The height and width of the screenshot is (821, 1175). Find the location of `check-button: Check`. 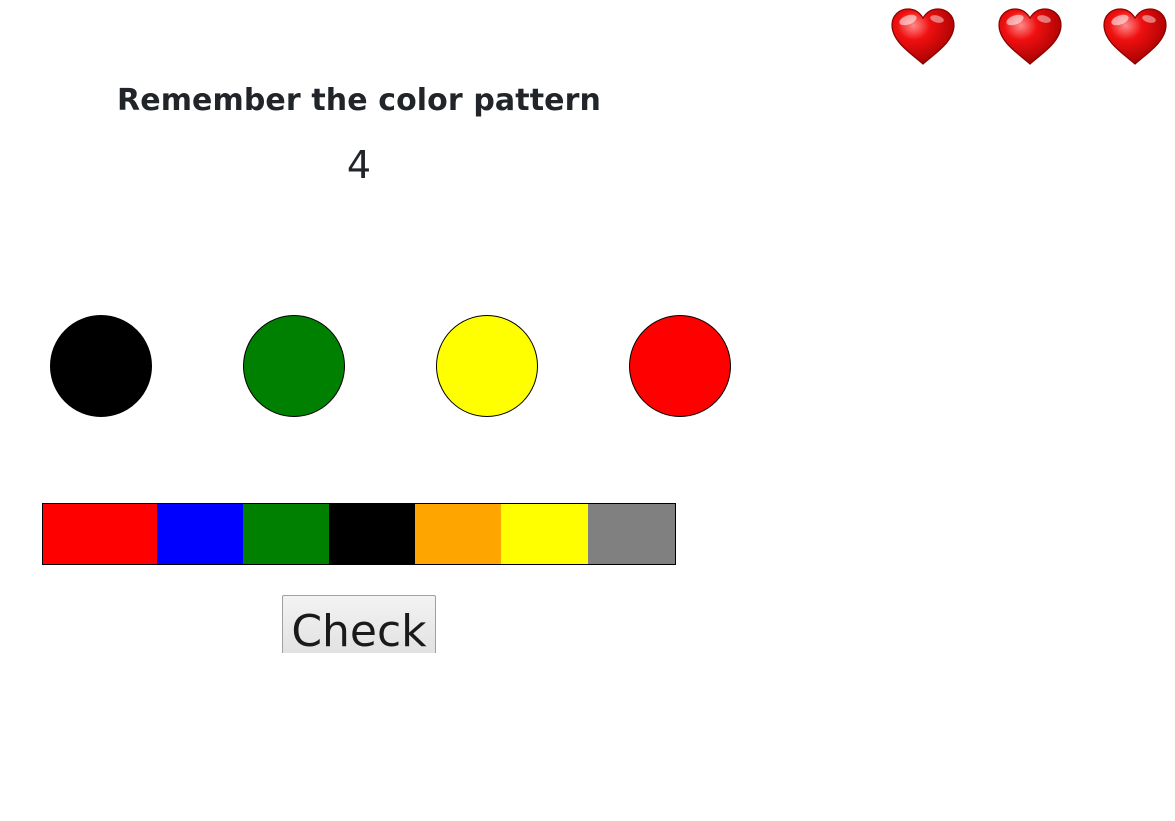

check-button: Check is located at coordinates (359, 624).